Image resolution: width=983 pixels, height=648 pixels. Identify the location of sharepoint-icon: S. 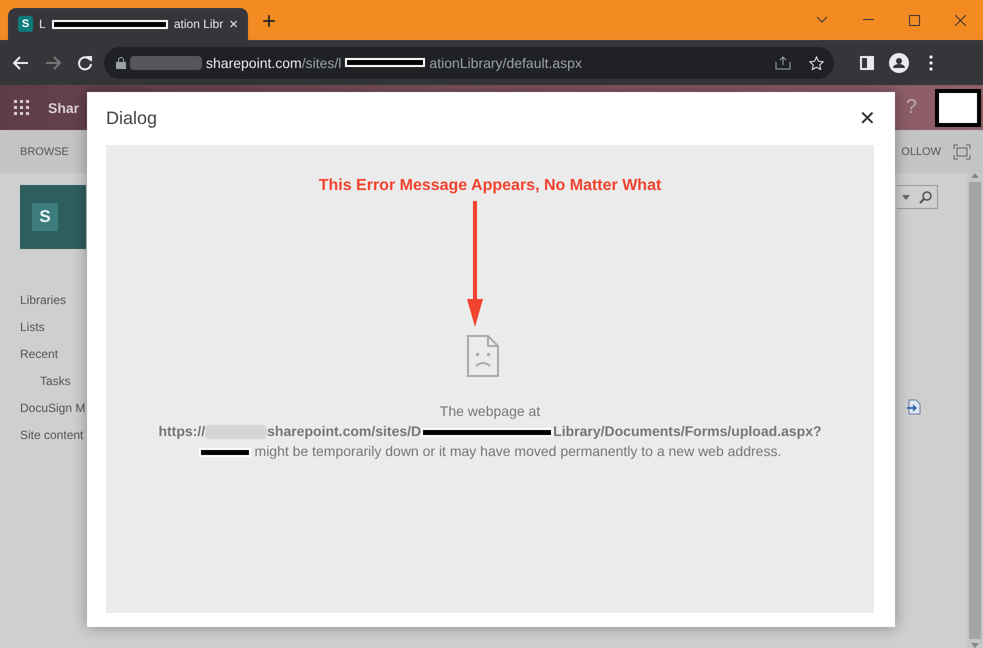
(25, 24).